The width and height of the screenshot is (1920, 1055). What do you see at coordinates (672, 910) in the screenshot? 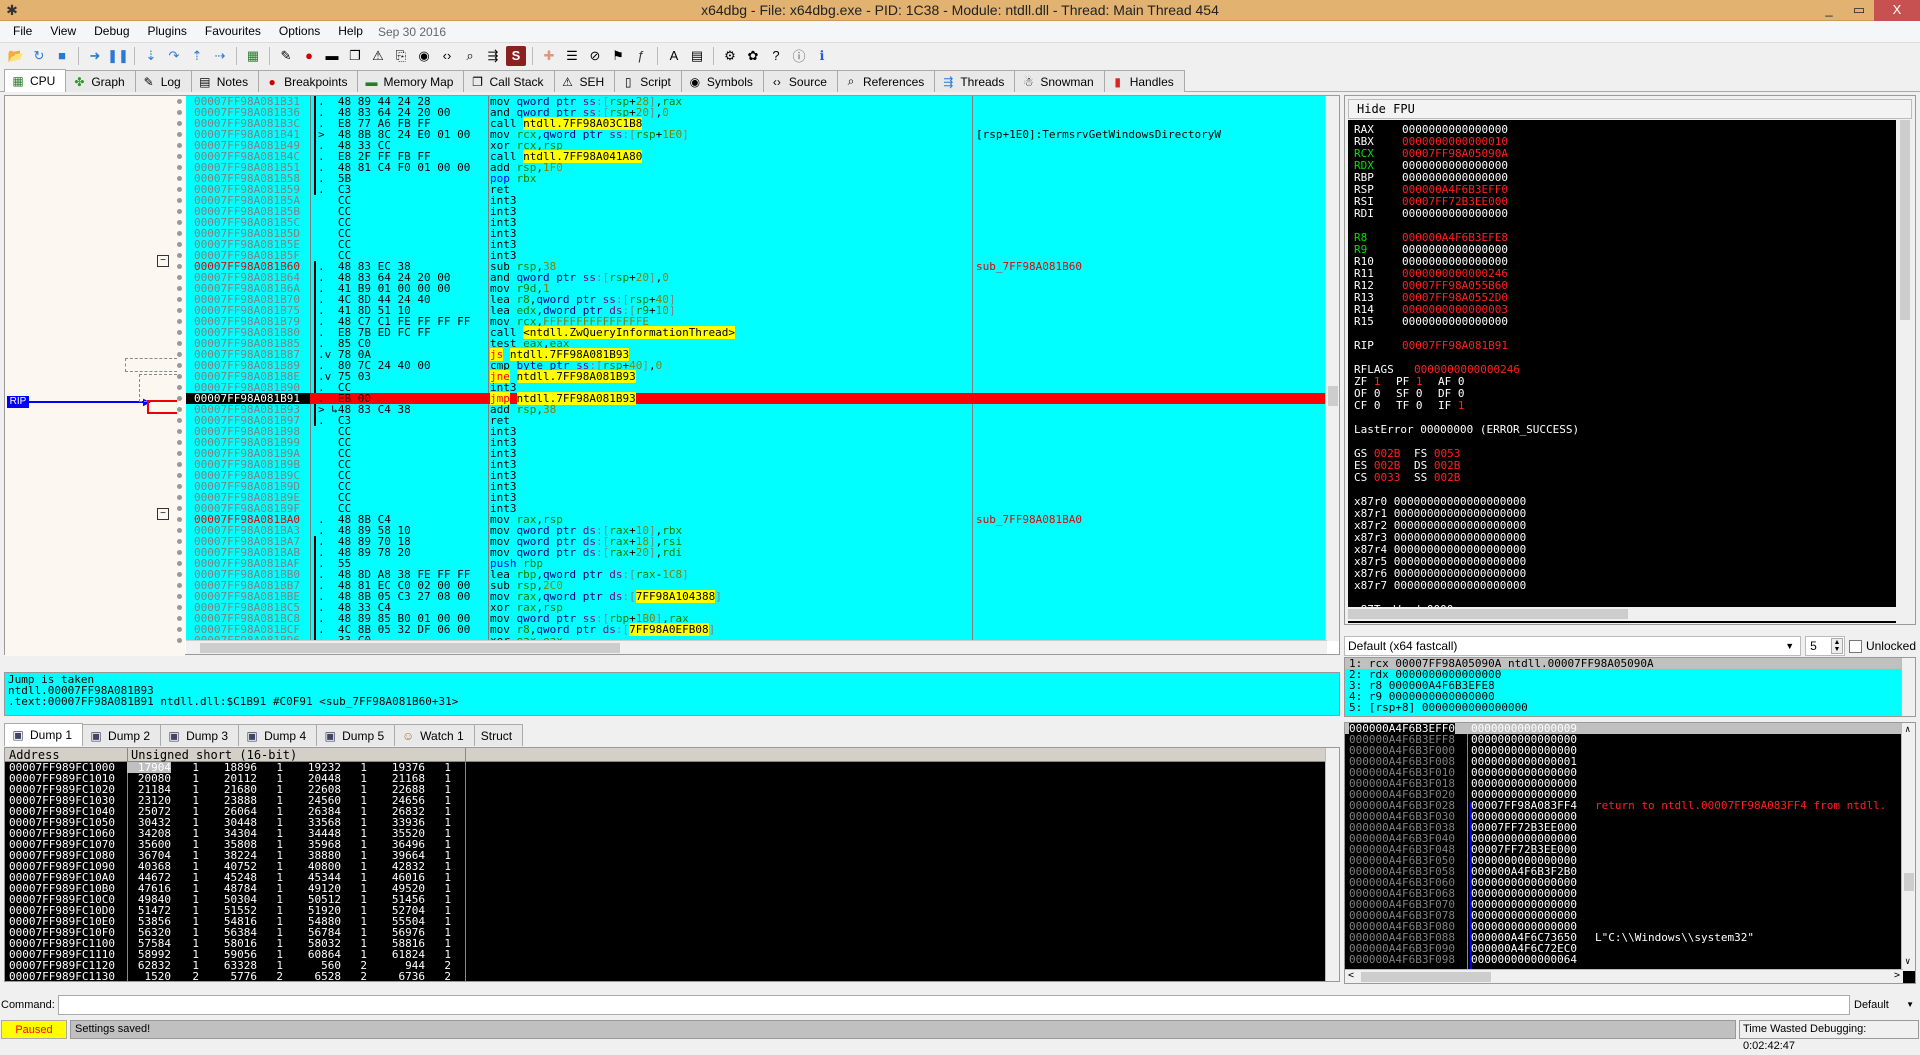
I see `dump-row: 00007FF989FC10D0 51472 1 51552 1 51920 1 52704 1` at bounding box center [672, 910].